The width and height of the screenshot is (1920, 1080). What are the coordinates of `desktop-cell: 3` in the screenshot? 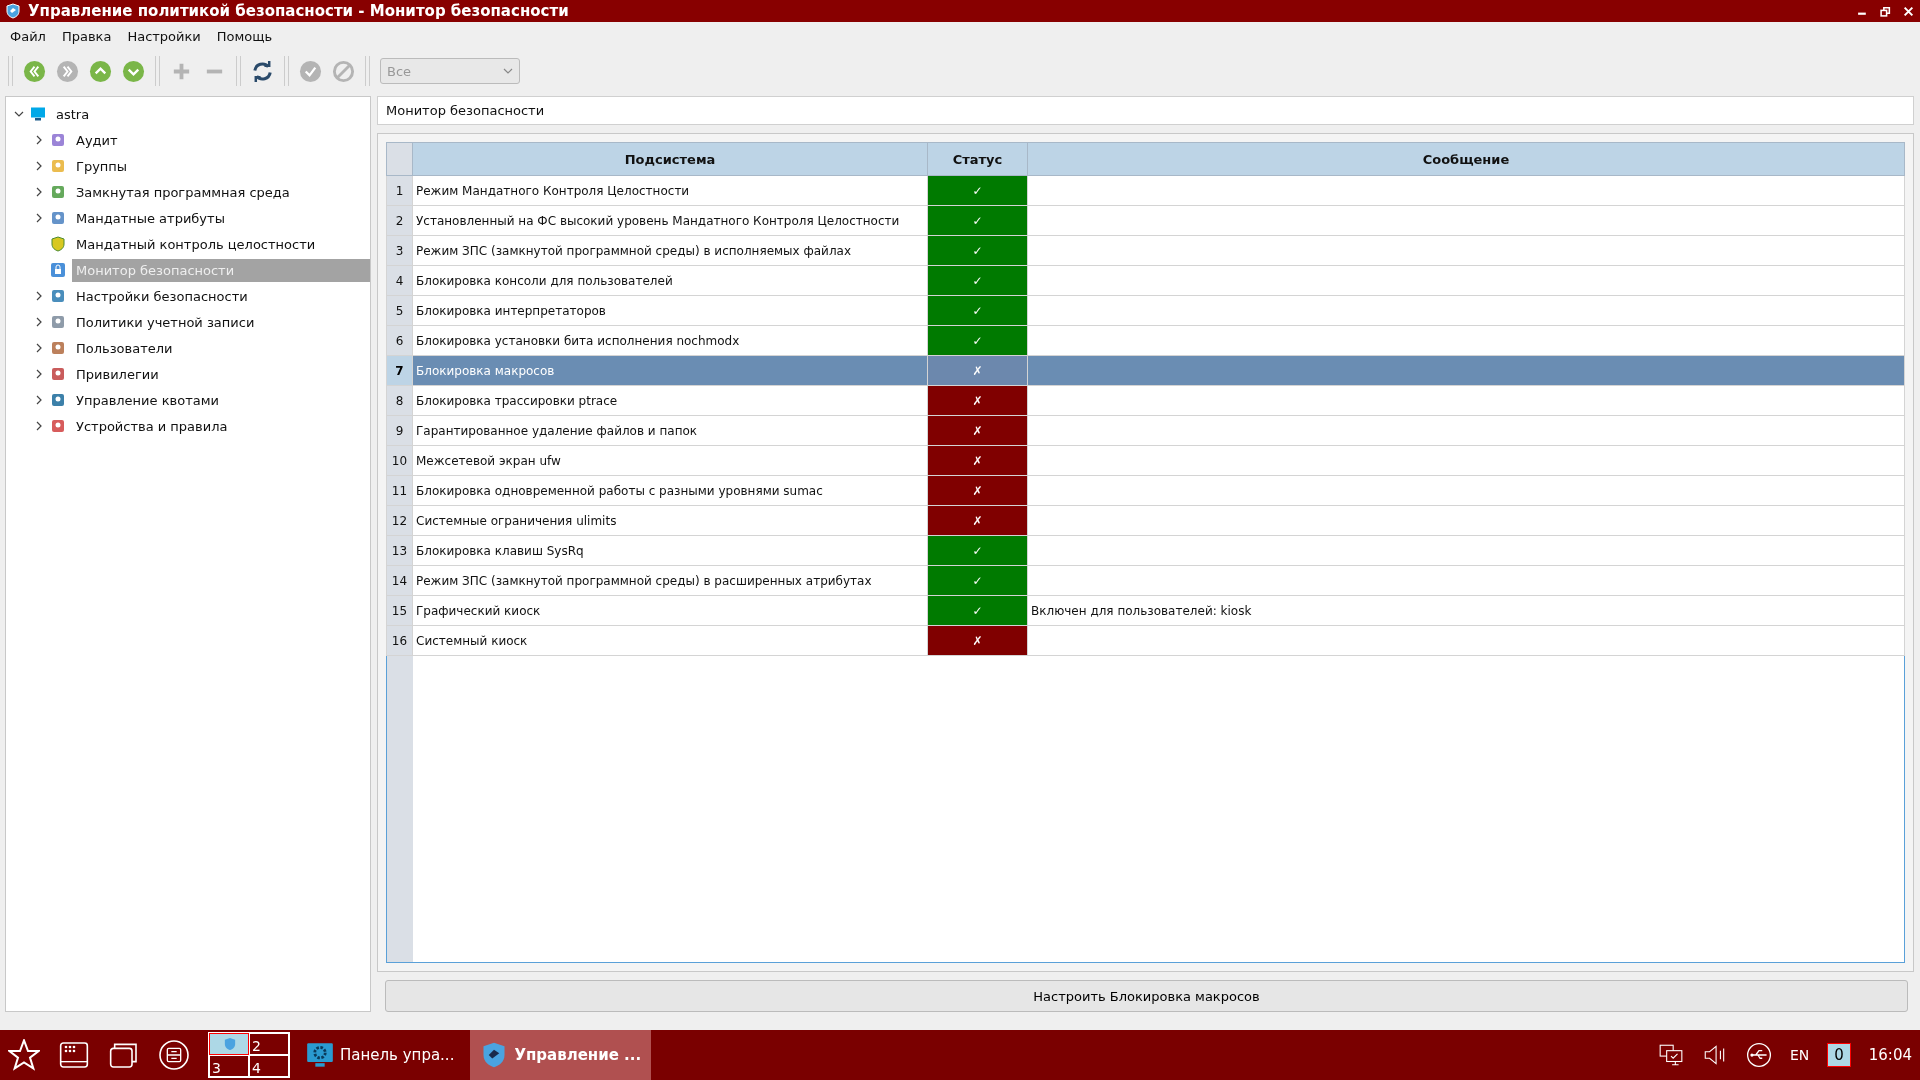 It's located at (229, 1066).